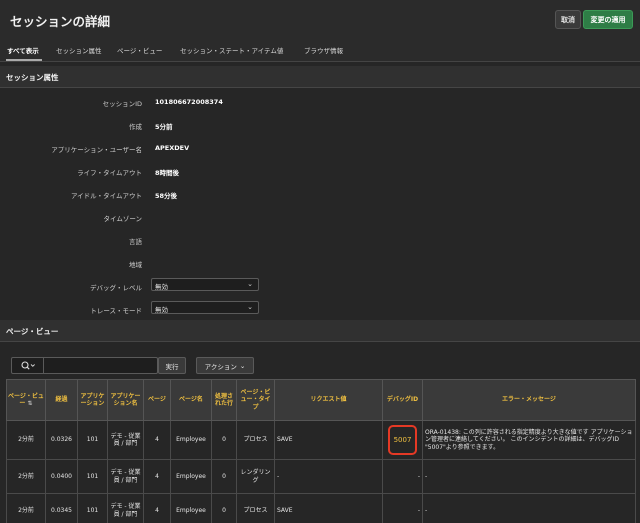  I want to click on tab-session-attributes: セッション属性, so click(79, 50).